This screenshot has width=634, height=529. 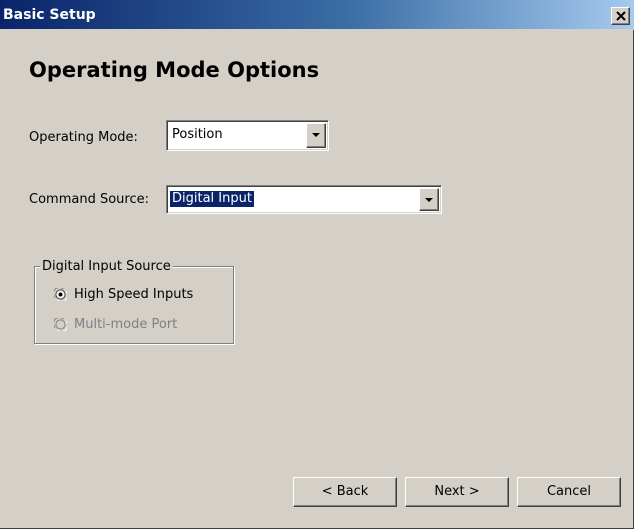 What do you see at coordinates (60, 324) in the screenshot?
I see `radio-unchecked-icon` at bounding box center [60, 324].